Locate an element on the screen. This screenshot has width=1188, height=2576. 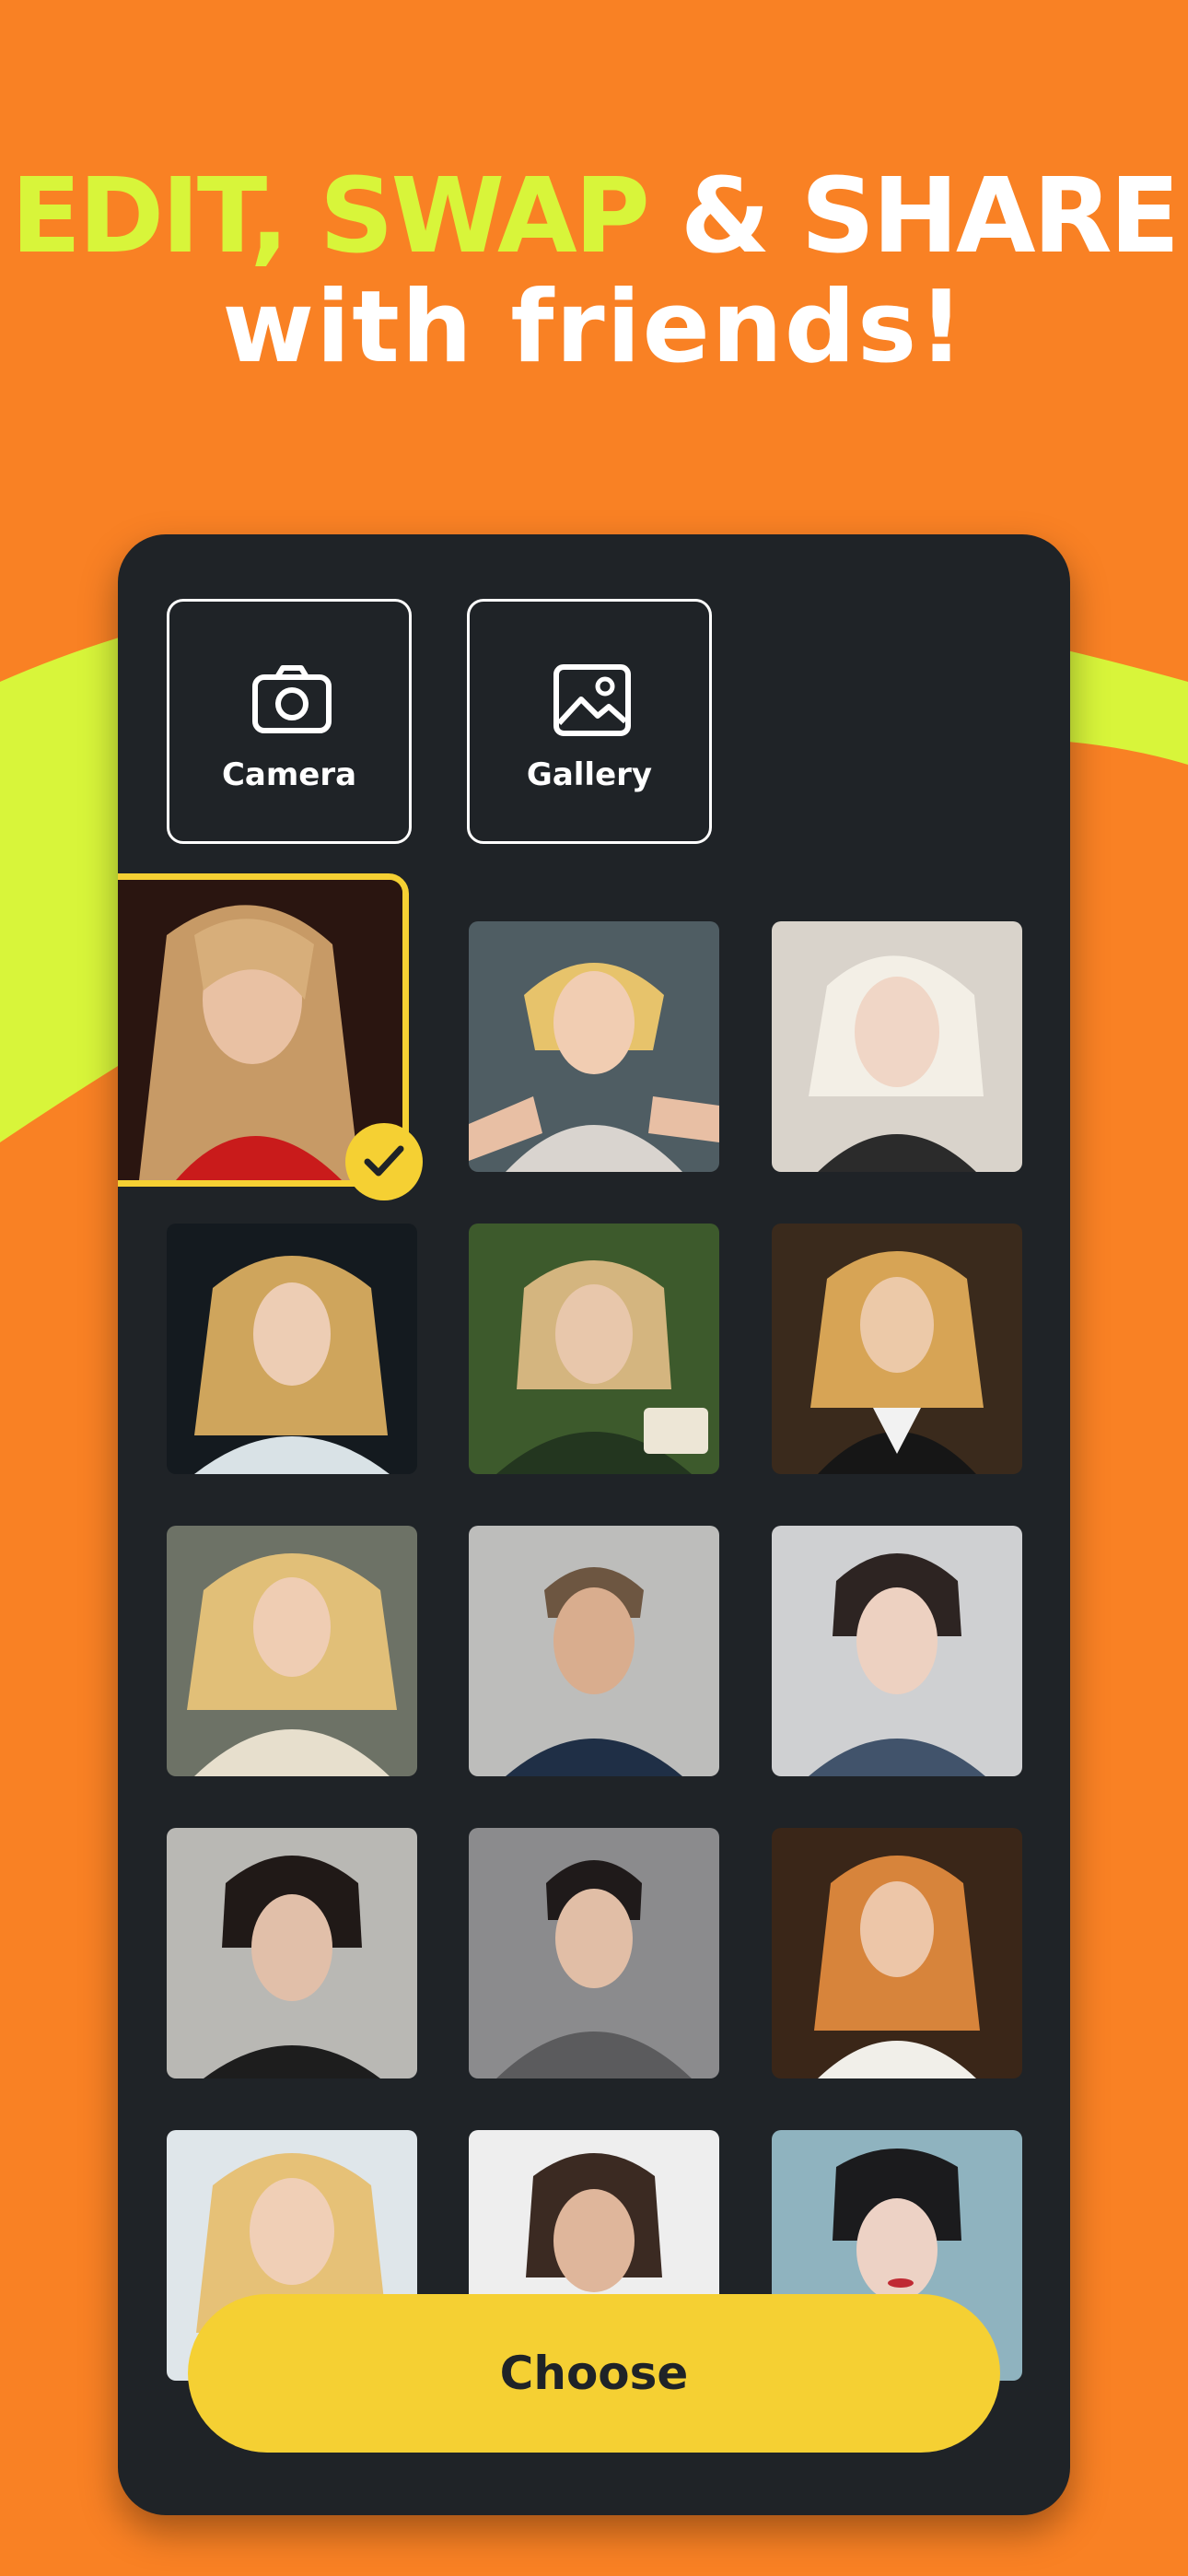
choose-button: Choose is located at coordinates (594, 2373).